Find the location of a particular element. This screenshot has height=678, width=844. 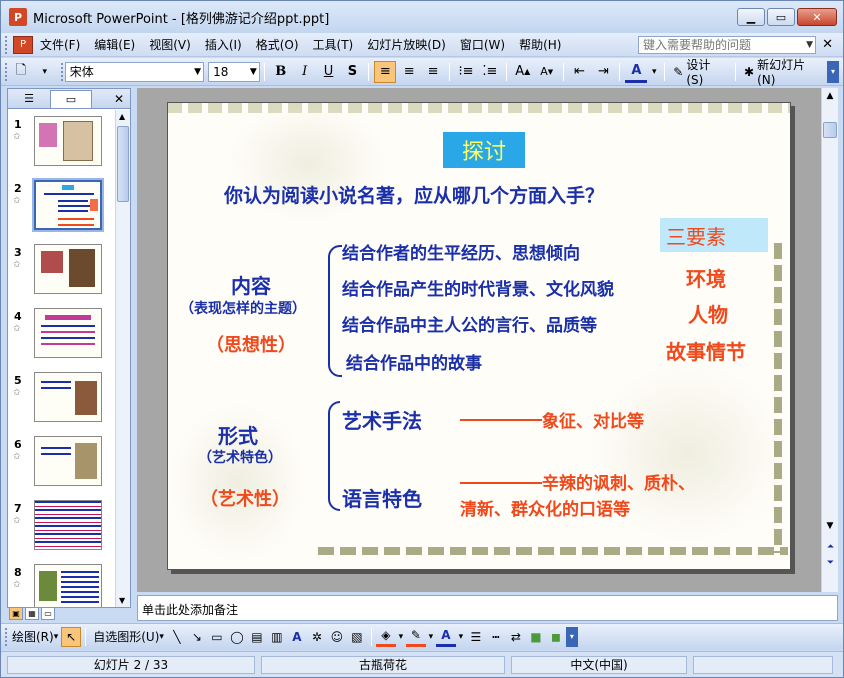

wordart-icon: A is located at coordinates (297, 637).